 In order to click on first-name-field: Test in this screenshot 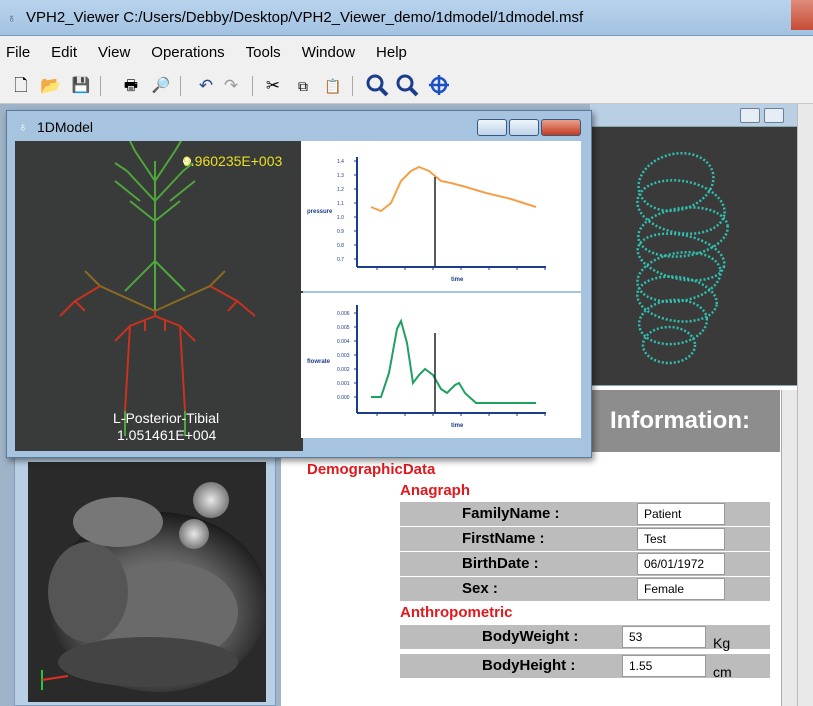, I will do `click(681, 539)`.